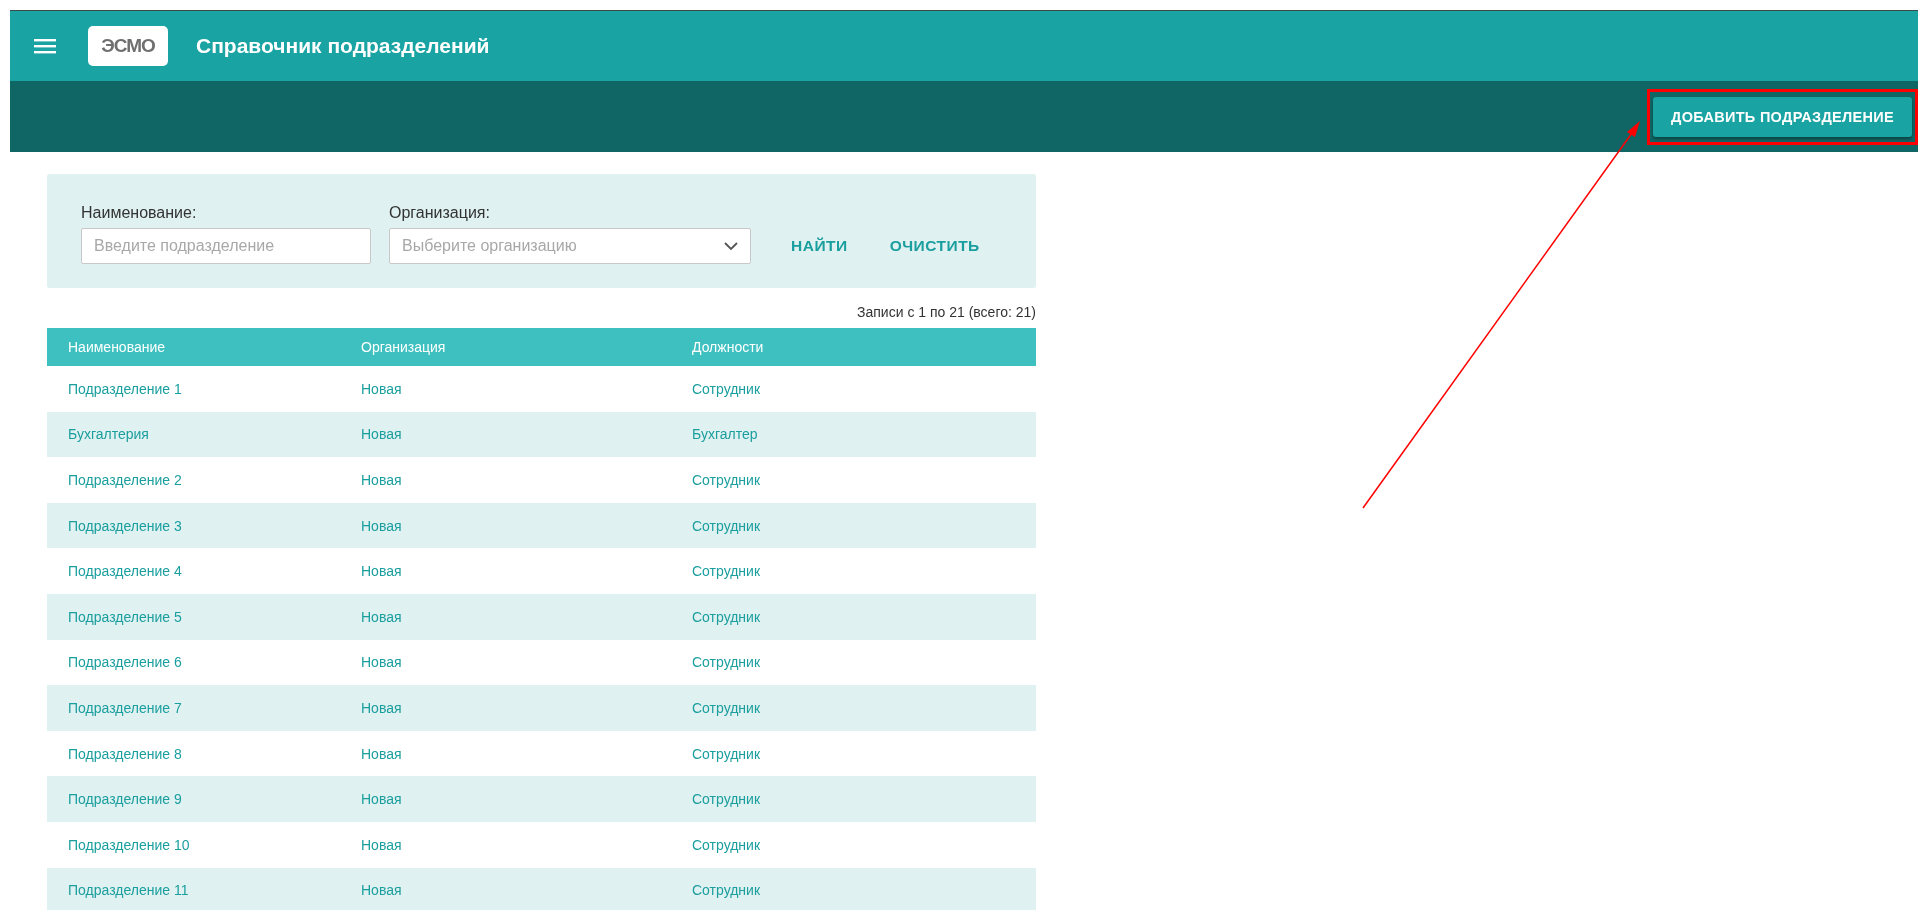 The height and width of the screenshot is (910, 1918). What do you see at coordinates (946, 312) in the screenshot?
I see `records-count: Записи с 1 по 21 (всего: 21)` at bounding box center [946, 312].